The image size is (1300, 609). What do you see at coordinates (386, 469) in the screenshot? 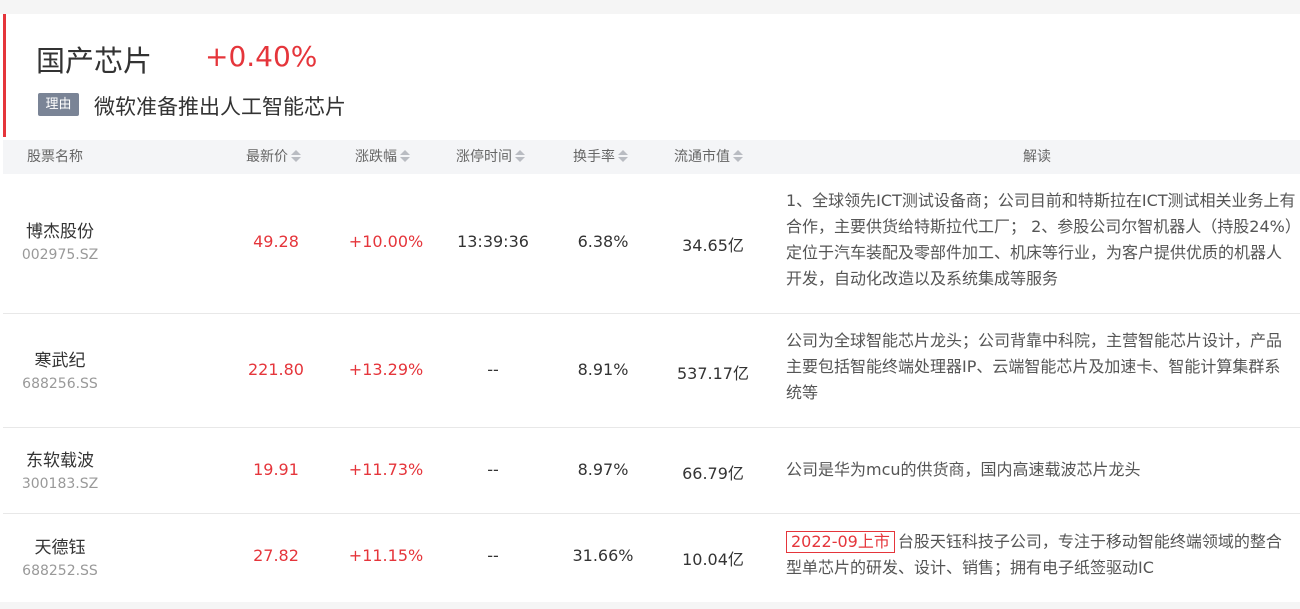
I see `stock-change: +11.73%` at bounding box center [386, 469].